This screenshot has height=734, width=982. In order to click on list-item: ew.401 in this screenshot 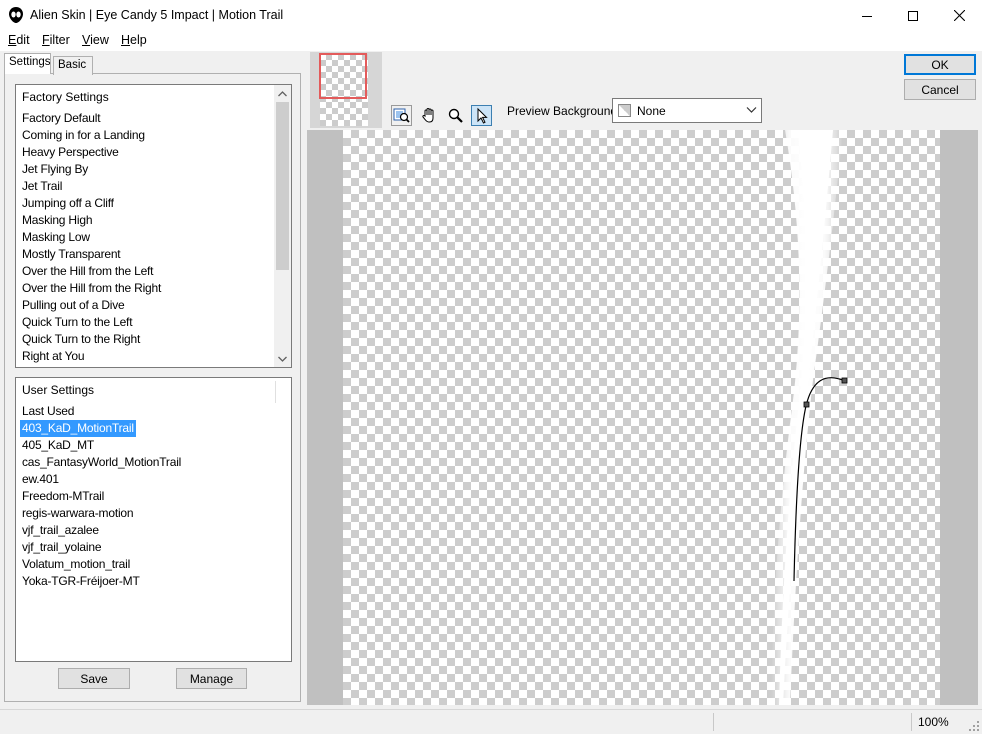, I will do `click(40, 479)`.